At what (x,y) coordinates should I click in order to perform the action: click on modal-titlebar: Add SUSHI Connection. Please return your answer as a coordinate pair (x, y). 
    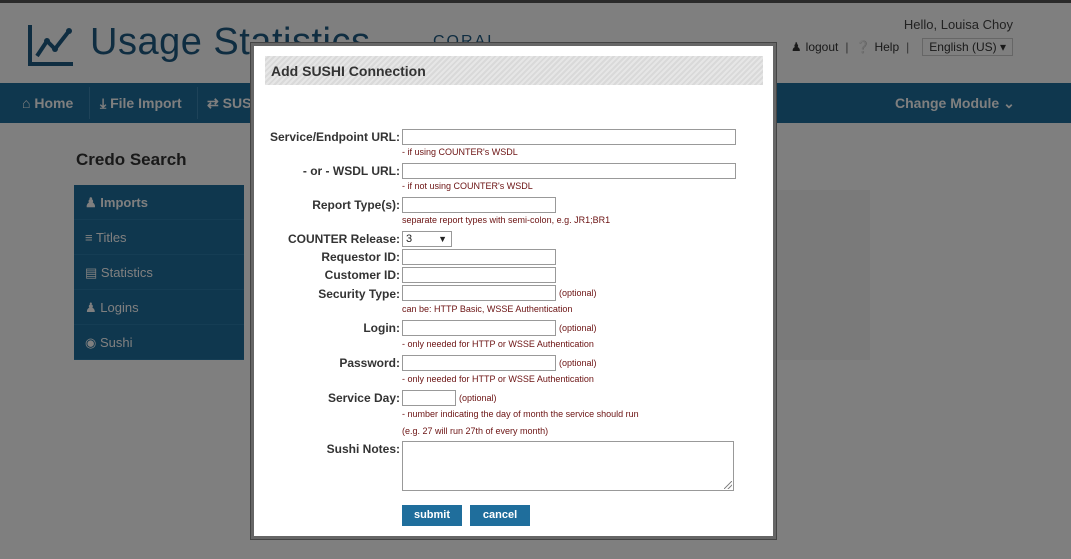
    Looking at the image, I should click on (514, 70).